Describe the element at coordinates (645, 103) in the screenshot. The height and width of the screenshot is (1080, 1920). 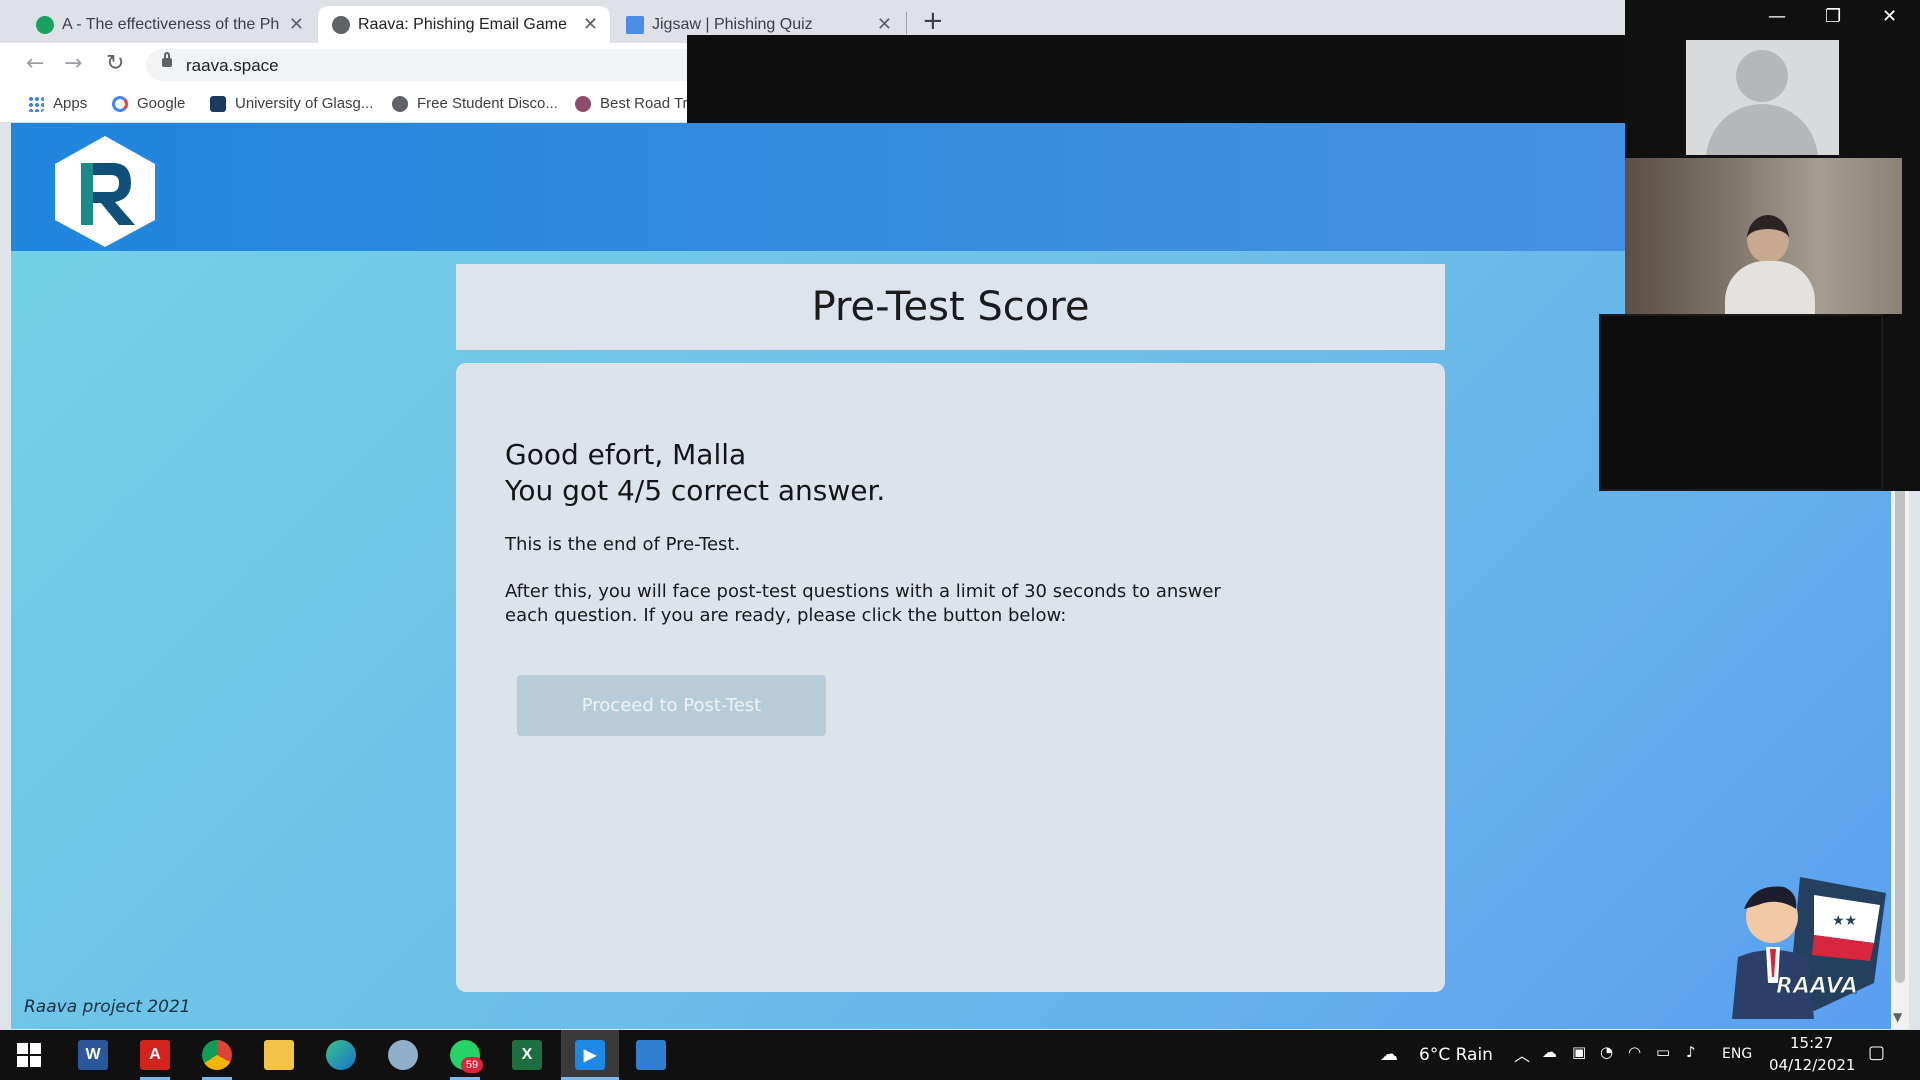
I see `bookmark-label: Best Road Tri` at that location.